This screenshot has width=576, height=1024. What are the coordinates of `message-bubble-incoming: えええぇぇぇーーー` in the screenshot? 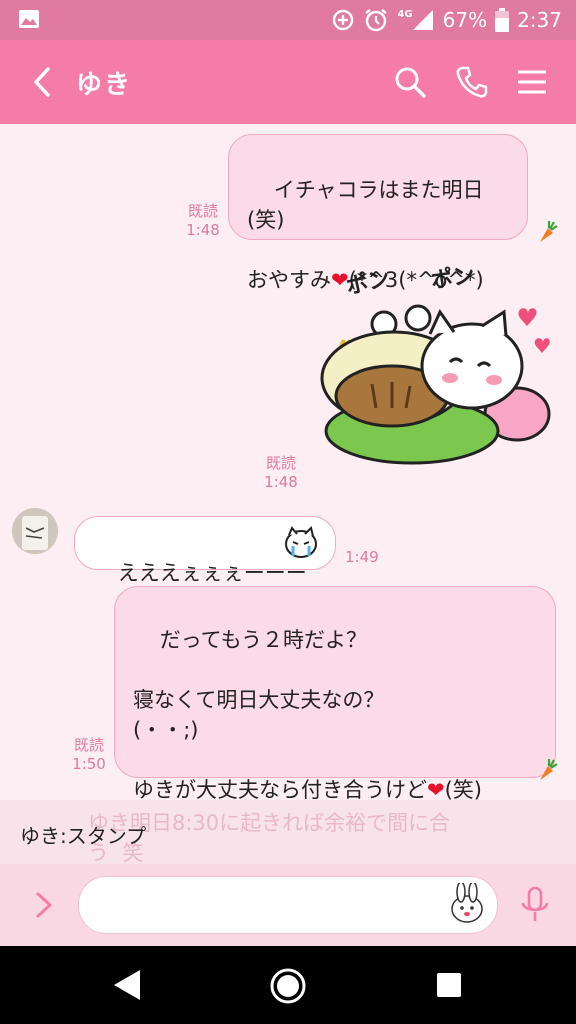 It's located at (205, 550).